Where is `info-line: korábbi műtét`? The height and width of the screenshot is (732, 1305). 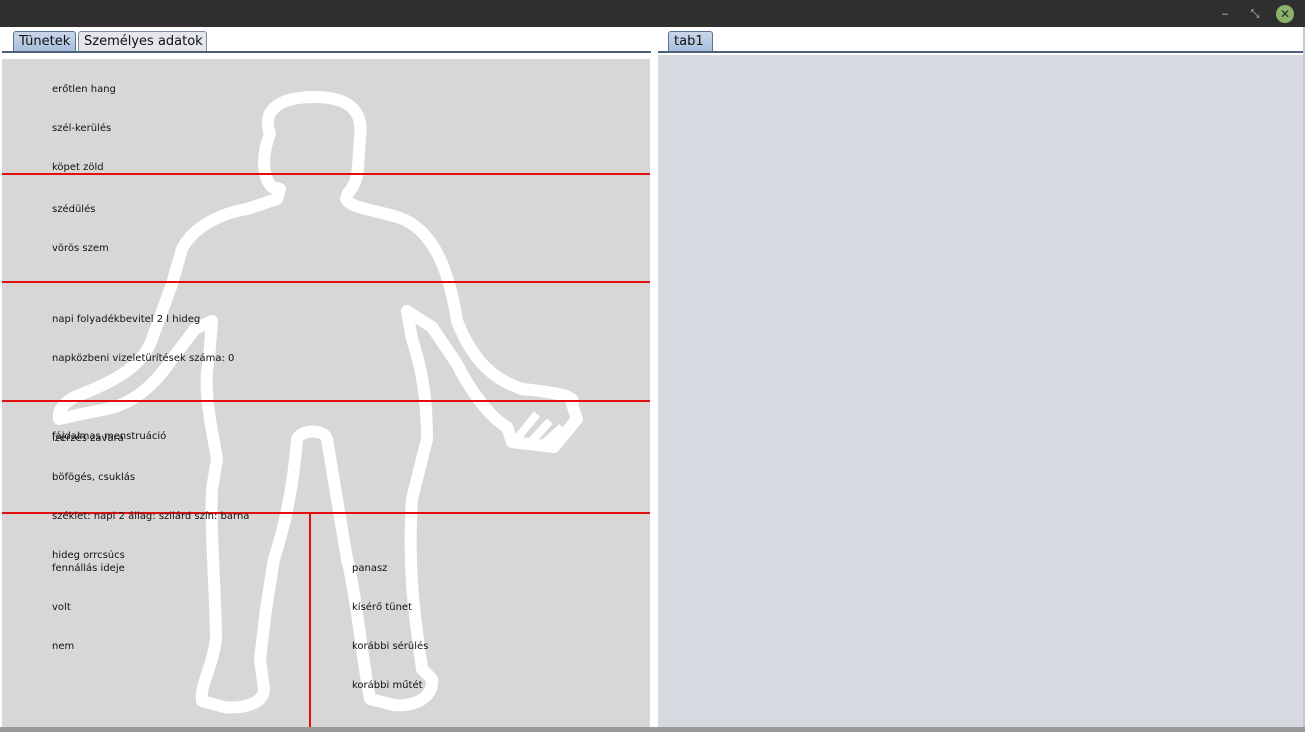 info-line: korábbi műtét is located at coordinates (387, 685).